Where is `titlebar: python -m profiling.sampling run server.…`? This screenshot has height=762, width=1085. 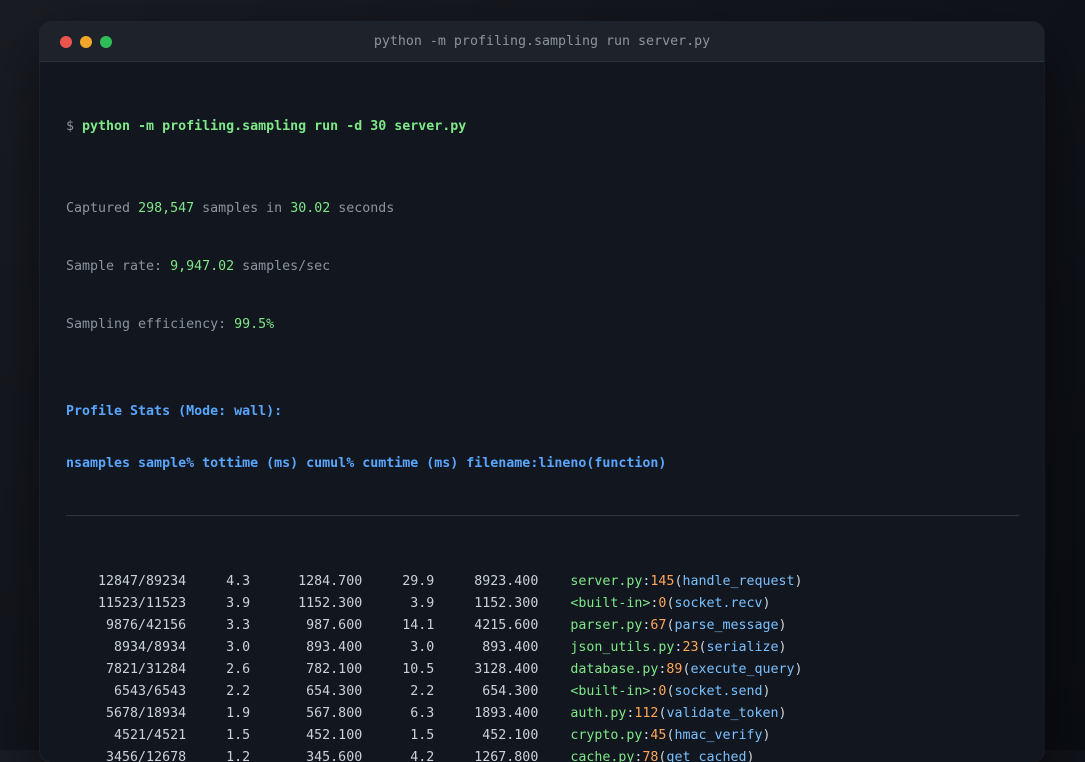 titlebar: python -m profiling.sampling run server.… is located at coordinates (542, 42).